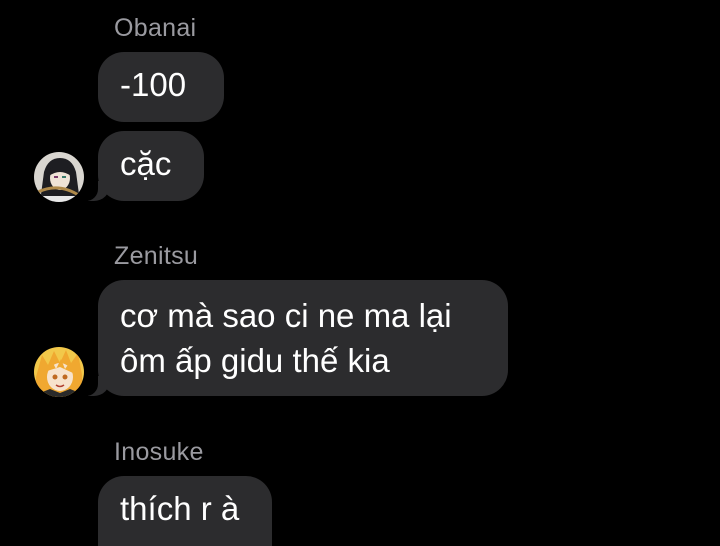 The width and height of the screenshot is (720, 546). Describe the element at coordinates (159, 452) in the screenshot. I see `sender-name-inosuke: Inosuke` at that location.